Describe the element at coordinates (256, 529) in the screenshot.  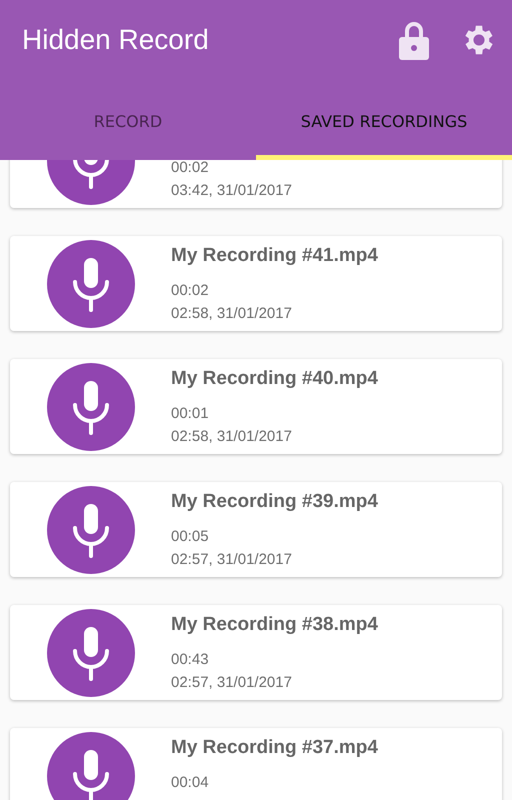
I see `recording-card: My Recording #39.mp4 00:05 02:57, 31/01/2017` at that location.